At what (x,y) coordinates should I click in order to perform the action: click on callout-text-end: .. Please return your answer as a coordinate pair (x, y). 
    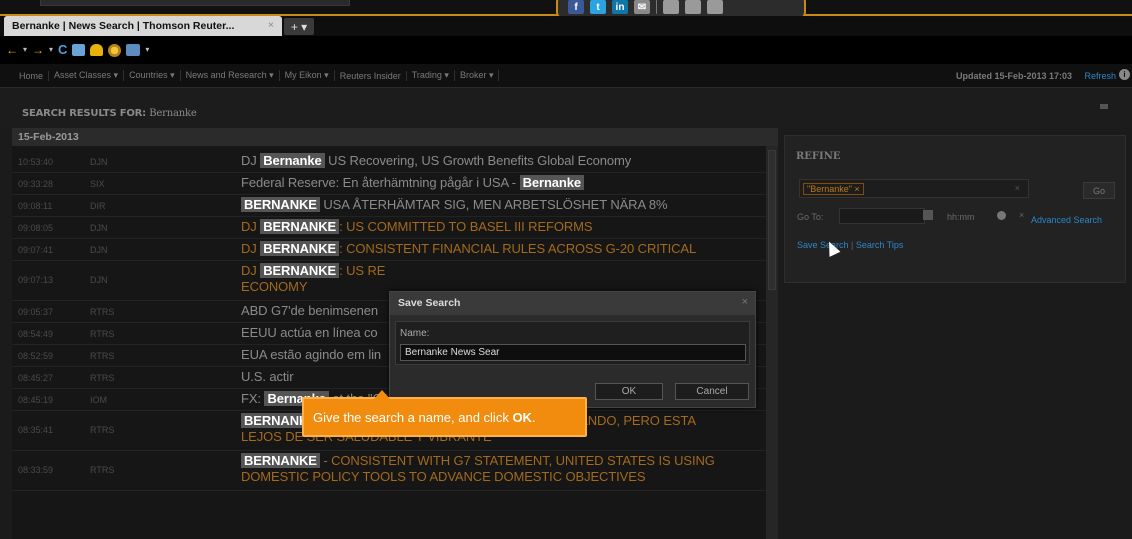
    Looking at the image, I should click on (533, 417).